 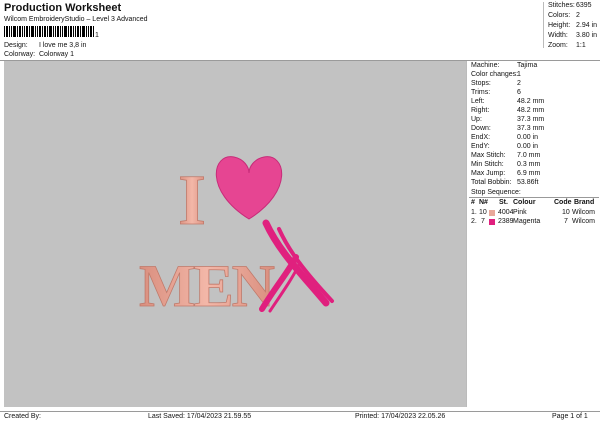 What do you see at coordinates (22, 416) in the screenshot?
I see `footer-created-by: Created By:` at bounding box center [22, 416].